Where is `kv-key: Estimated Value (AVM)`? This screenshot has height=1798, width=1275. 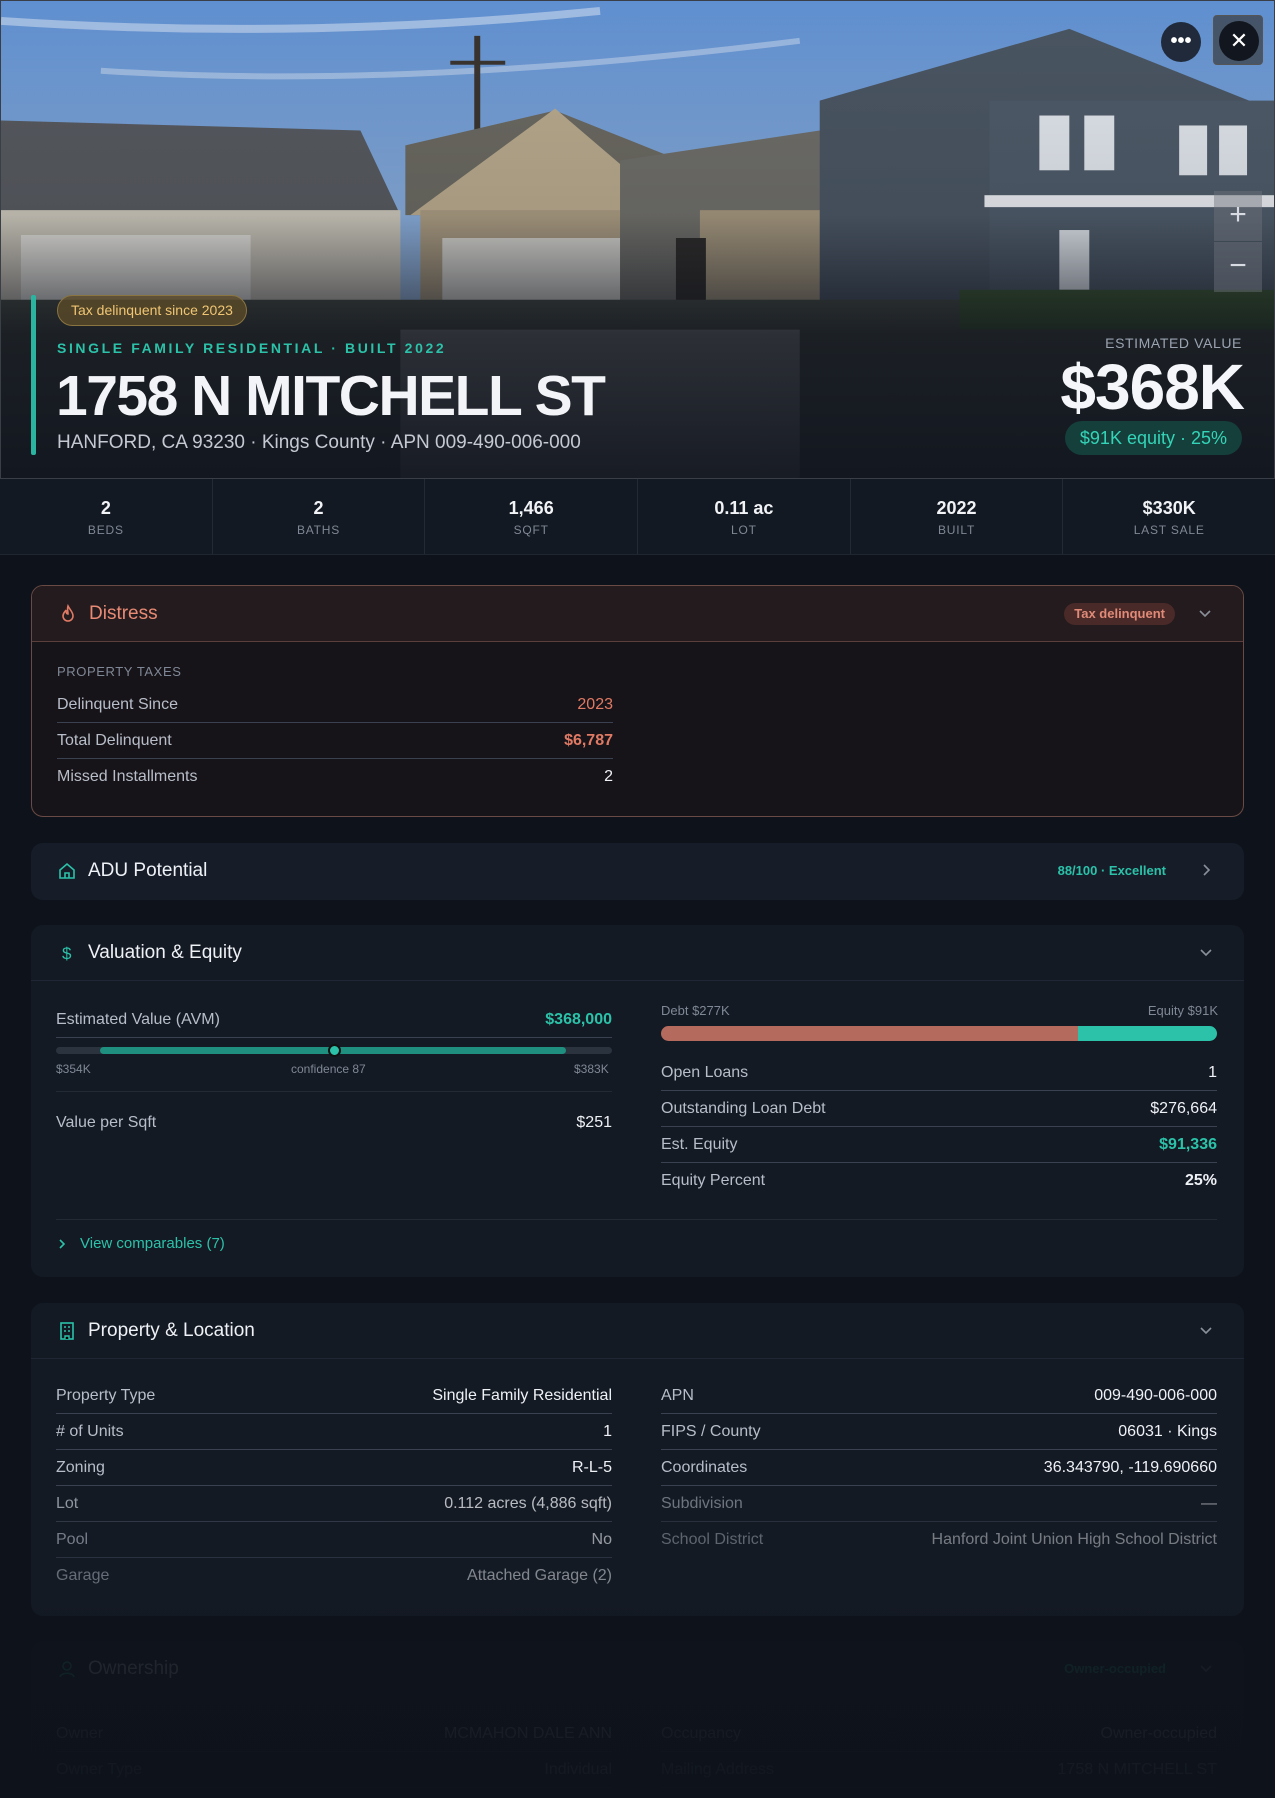
kv-key: Estimated Value (AVM) is located at coordinates (138, 1019).